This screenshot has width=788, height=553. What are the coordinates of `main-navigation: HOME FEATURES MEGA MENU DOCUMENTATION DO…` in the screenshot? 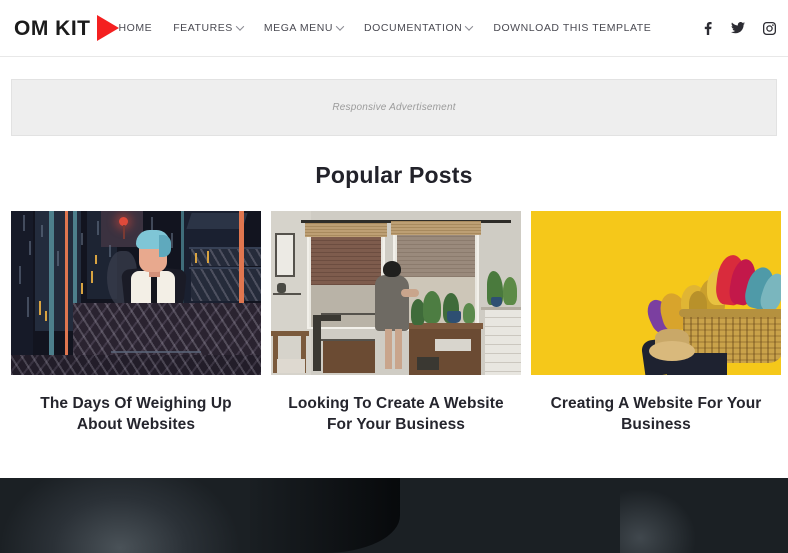 It's located at (453, 28).